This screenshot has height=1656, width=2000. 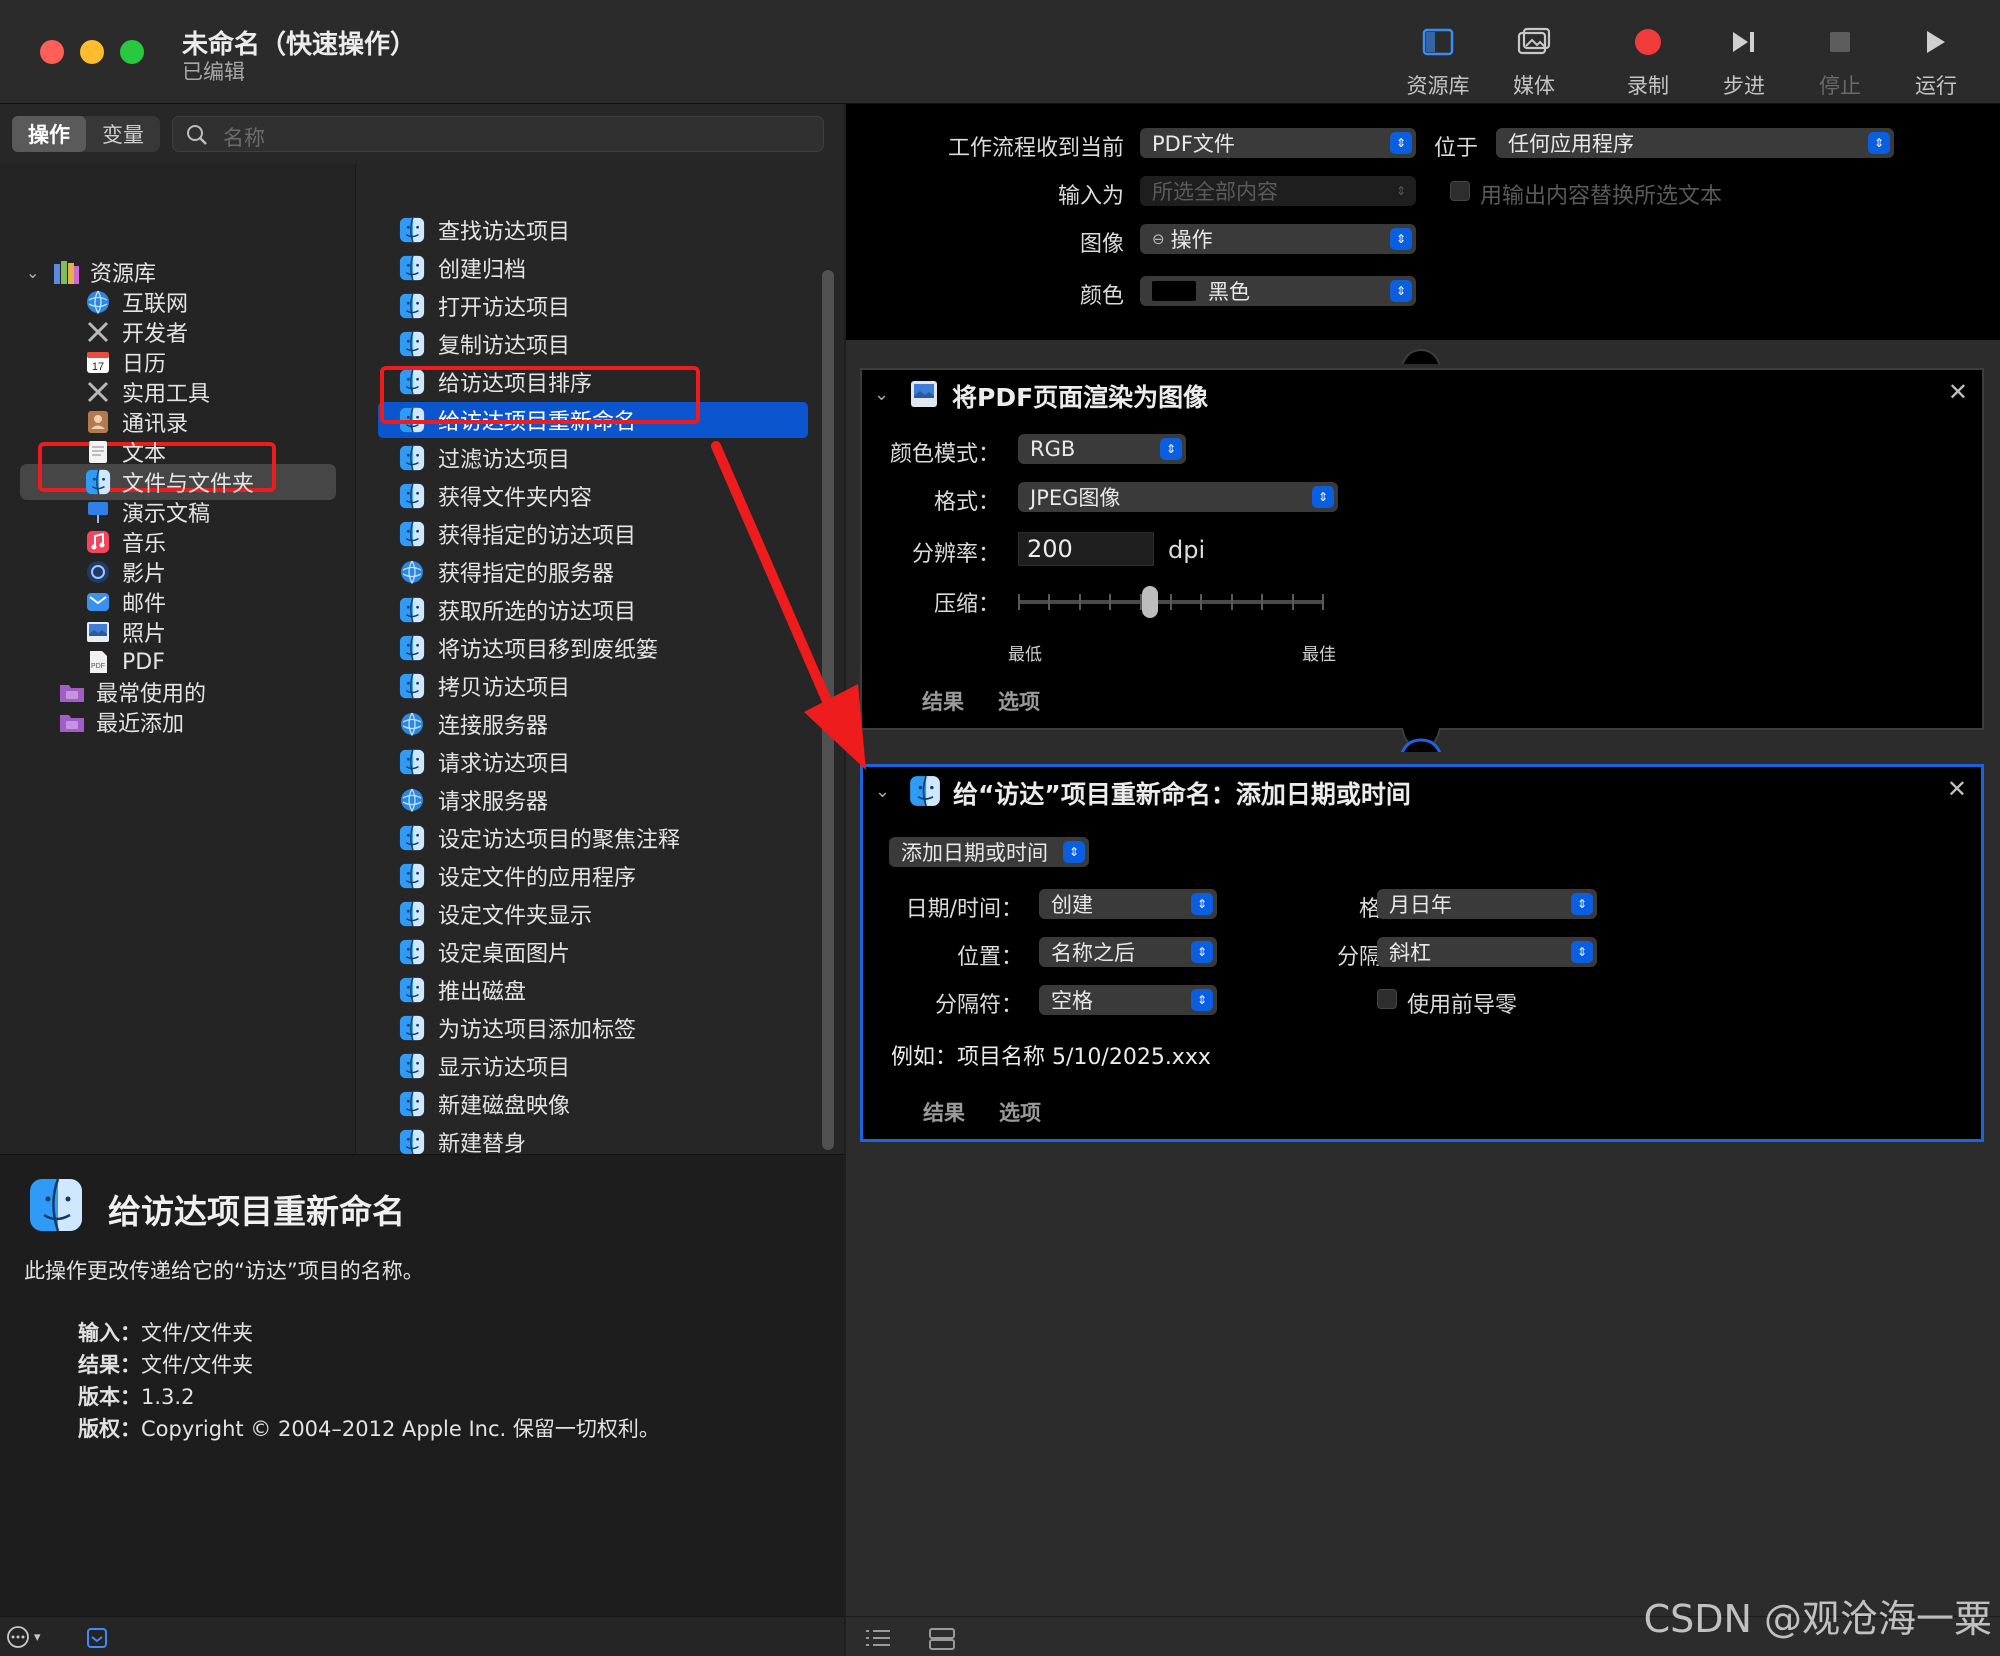 What do you see at coordinates (144, 454) in the screenshot?
I see `sidebar-item-label: 文本` at bounding box center [144, 454].